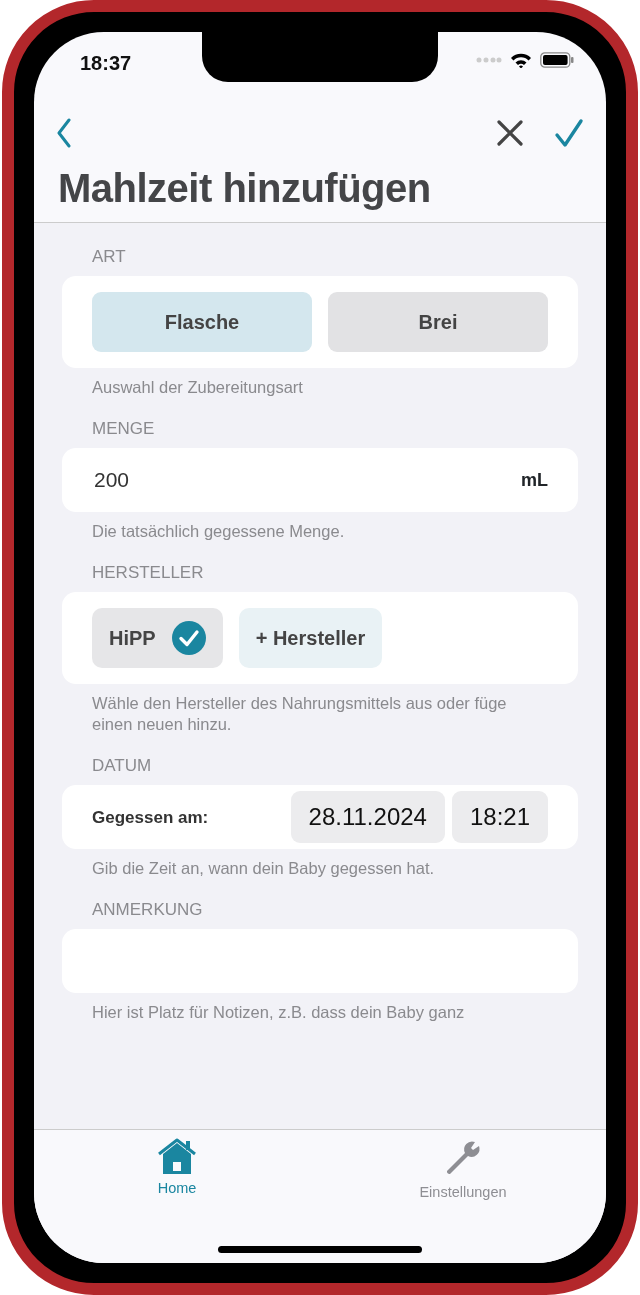 The height and width of the screenshot is (1295, 640). Describe the element at coordinates (320, 869) in the screenshot. I see `section-footer: Gib die Zeit an, wann dein Baby gegessen hat.` at that location.